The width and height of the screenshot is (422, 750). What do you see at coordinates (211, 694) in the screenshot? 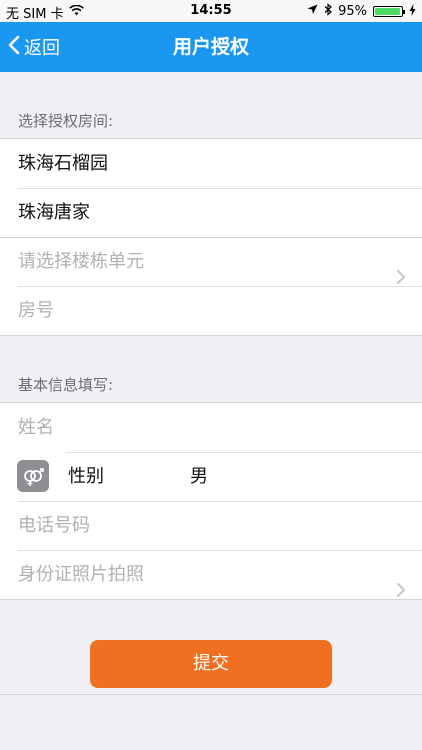
I see `bottom-divider` at bounding box center [211, 694].